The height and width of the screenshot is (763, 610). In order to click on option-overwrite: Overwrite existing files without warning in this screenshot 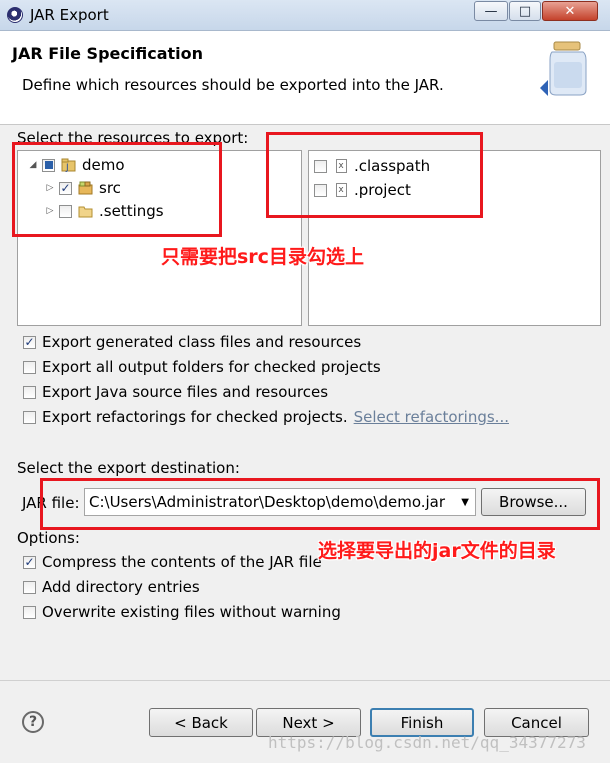, I will do `click(182, 612)`.